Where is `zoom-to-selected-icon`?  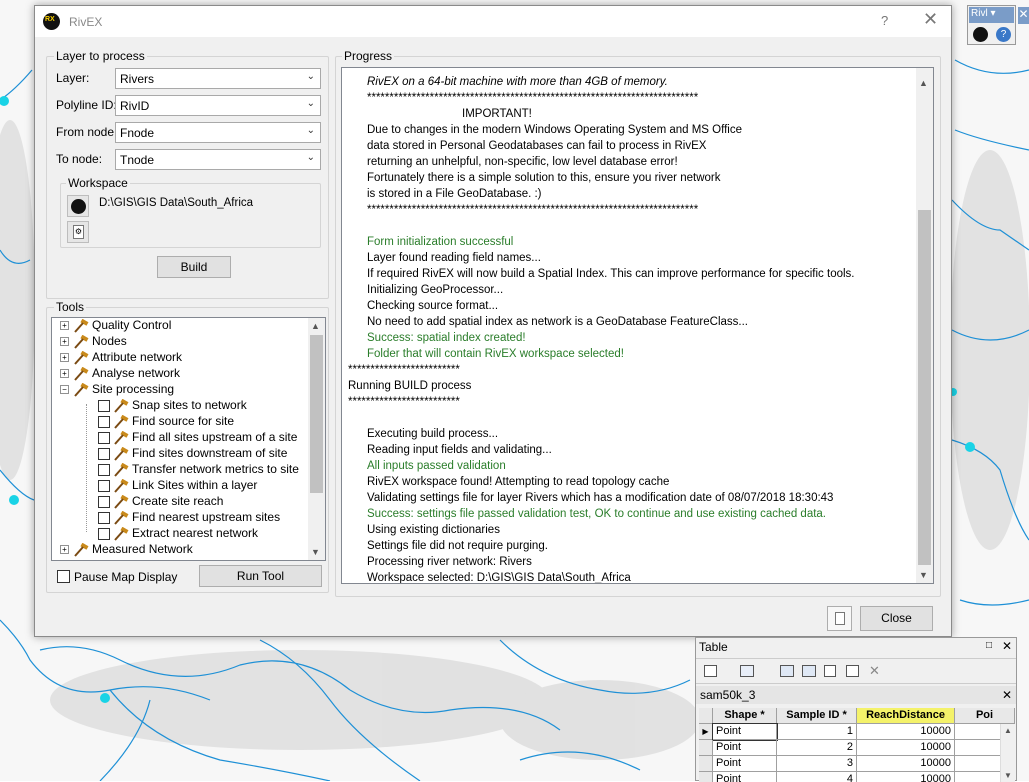
zoom-to-selected-icon is located at coordinates (852, 671).